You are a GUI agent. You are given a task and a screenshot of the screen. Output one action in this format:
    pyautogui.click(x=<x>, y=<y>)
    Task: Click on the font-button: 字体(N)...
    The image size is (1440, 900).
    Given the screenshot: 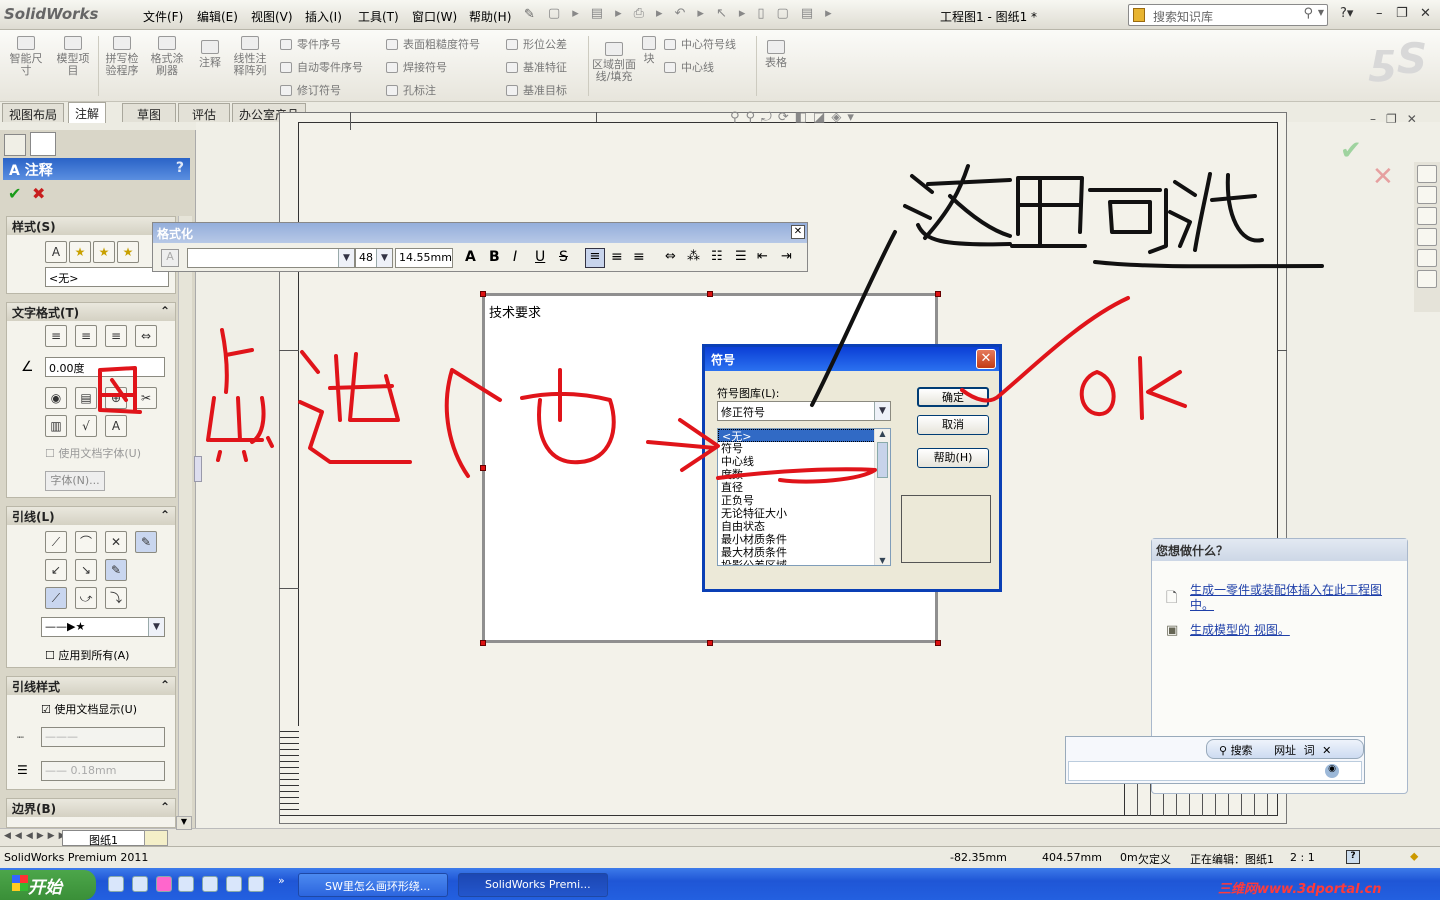 What is the action you would take?
    pyautogui.click(x=75, y=481)
    